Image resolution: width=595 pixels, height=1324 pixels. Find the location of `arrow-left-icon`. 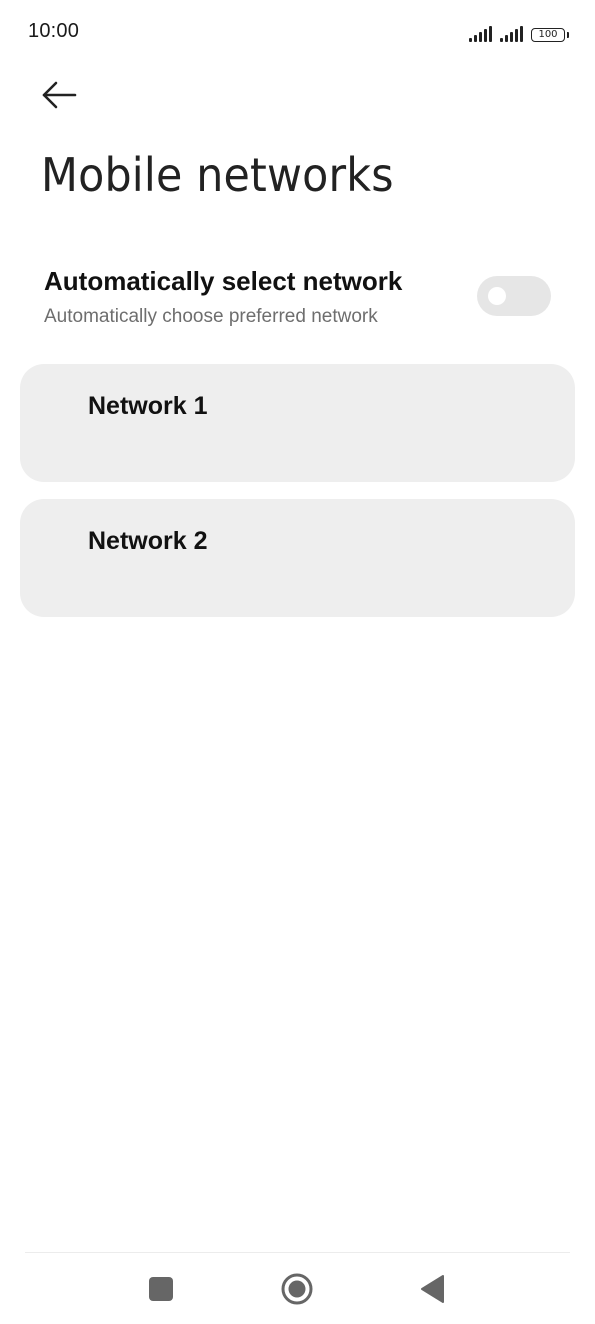

arrow-left-icon is located at coordinates (59, 95).